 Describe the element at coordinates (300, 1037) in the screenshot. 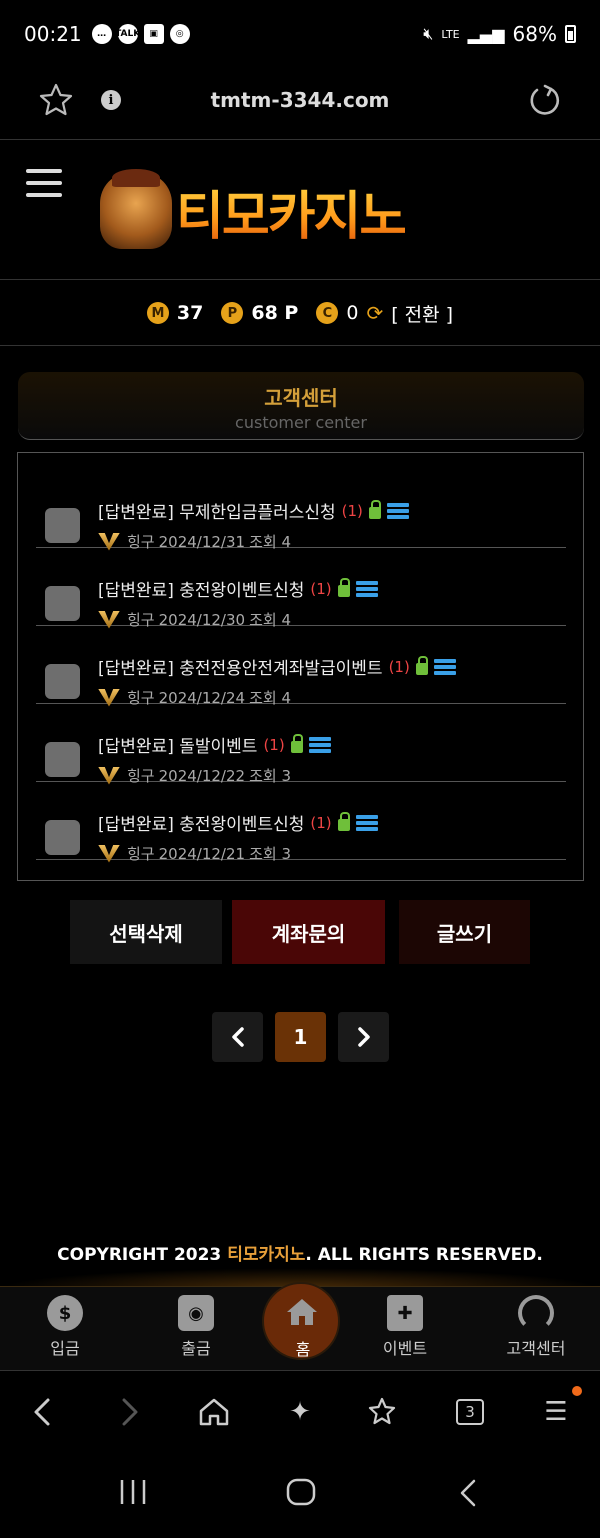

I see `page-number-button: 1` at that location.